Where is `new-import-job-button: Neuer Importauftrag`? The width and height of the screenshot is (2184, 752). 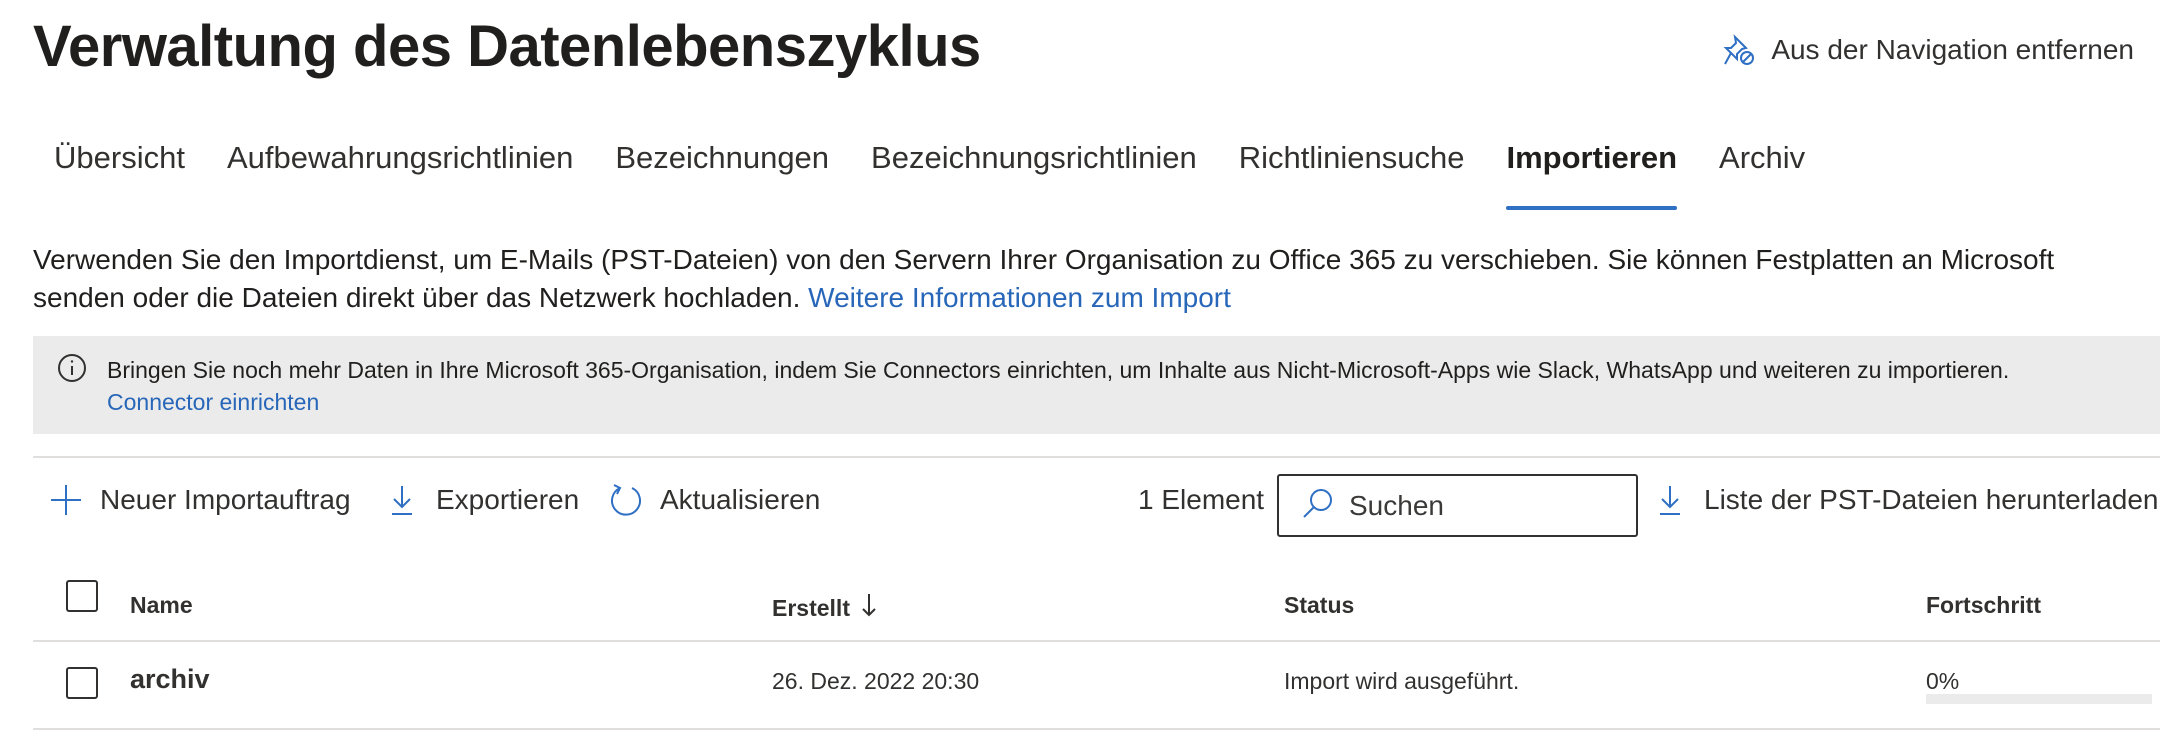 new-import-job-button: Neuer Importauftrag is located at coordinates (199, 500).